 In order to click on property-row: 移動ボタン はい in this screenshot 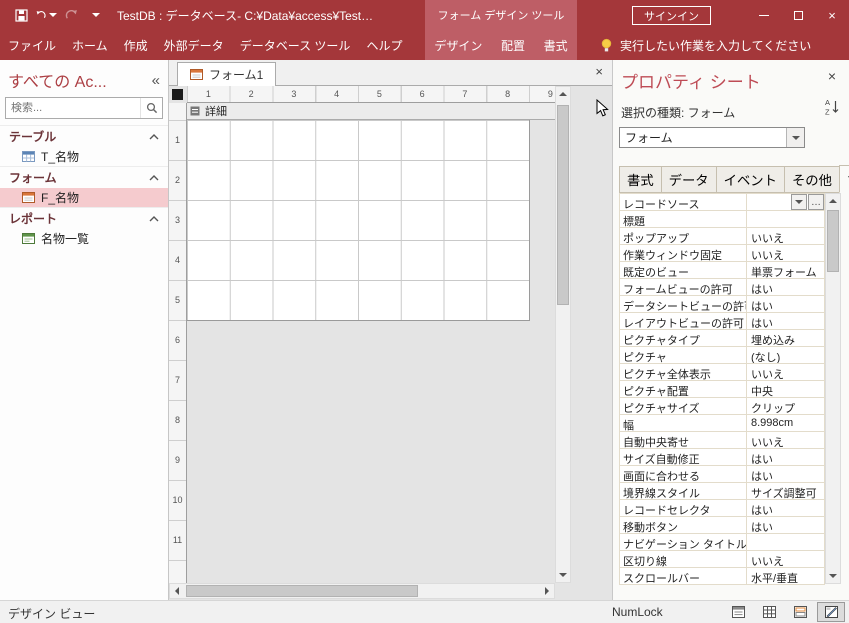, I will do `click(722, 525)`.